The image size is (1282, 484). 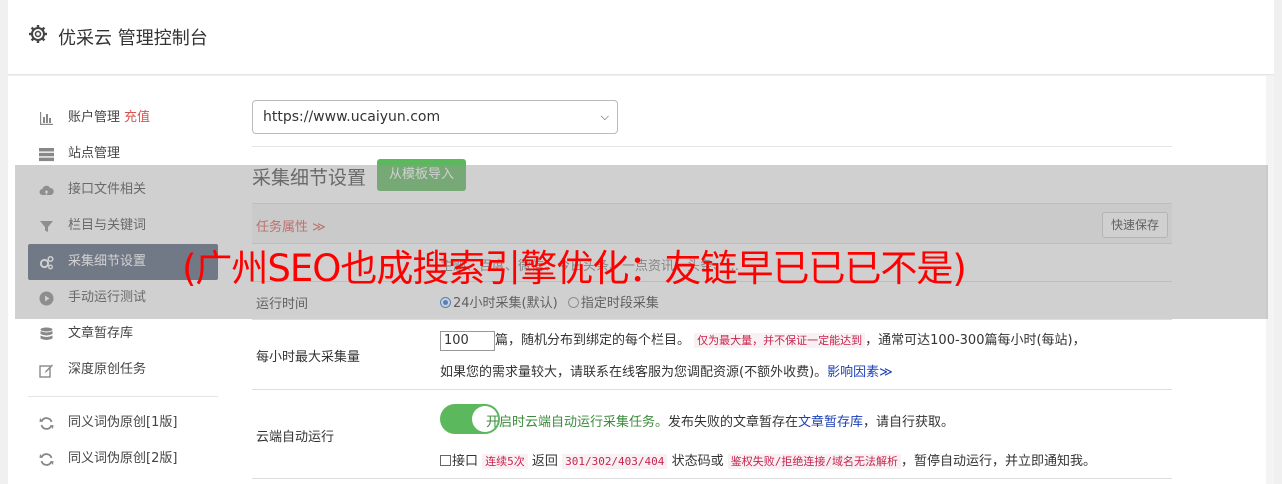 I want to click on server-icon, so click(x=46, y=154).